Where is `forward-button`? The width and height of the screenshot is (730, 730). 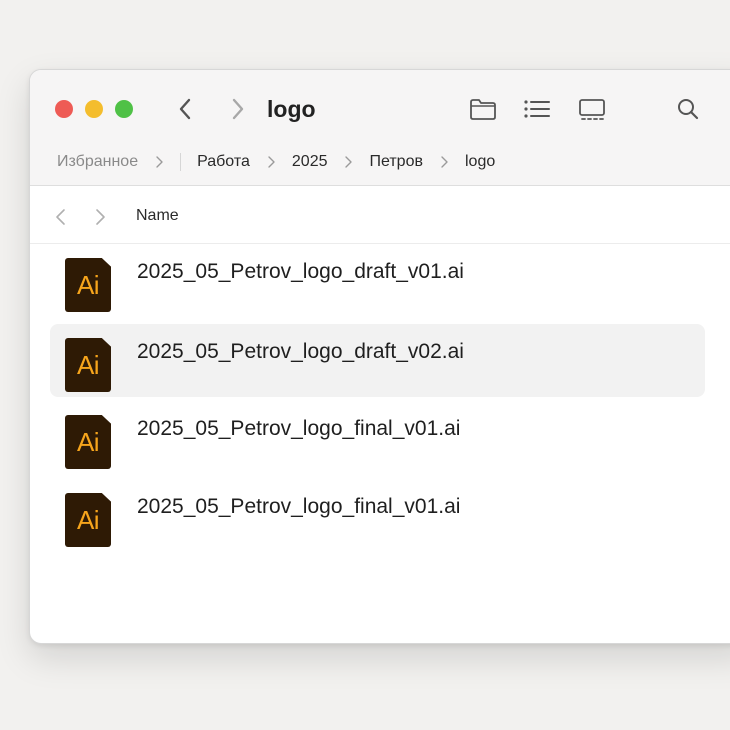 forward-button is located at coordinates (238, 109).